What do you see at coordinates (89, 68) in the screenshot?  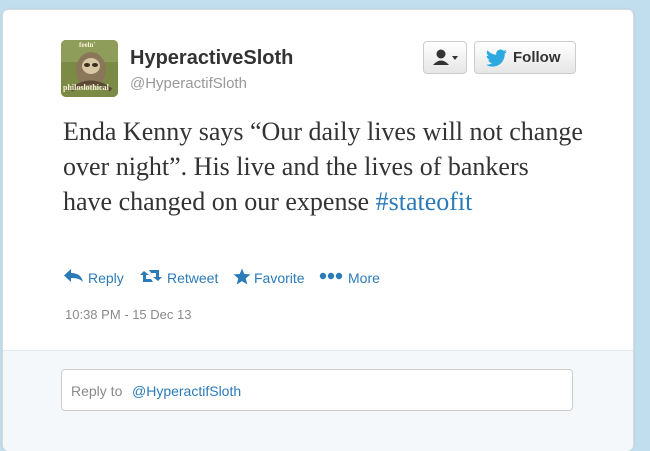 I see `avatar: feeln' philoslothical` at bounding box center [89, 68].